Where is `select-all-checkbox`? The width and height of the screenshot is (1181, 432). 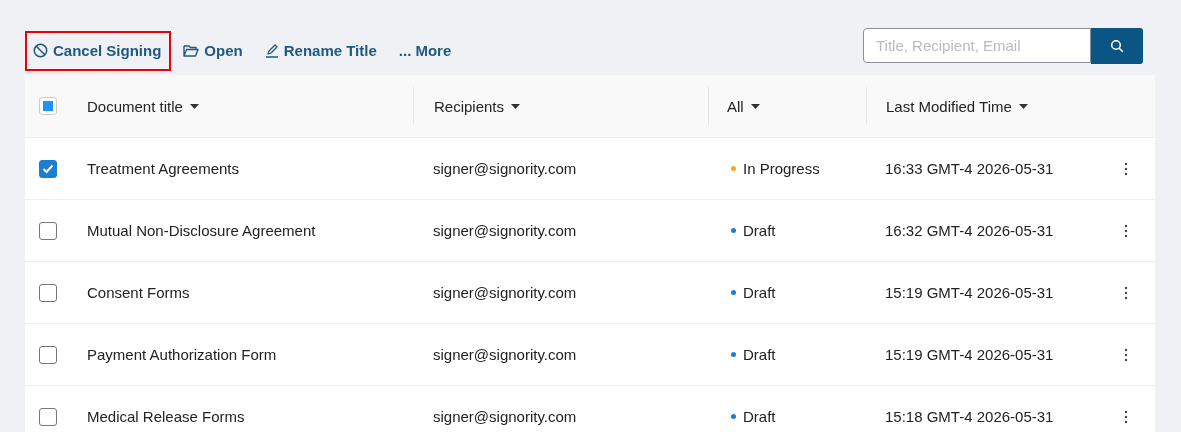 select-all-checkbox is located at coordinates (48, 106).